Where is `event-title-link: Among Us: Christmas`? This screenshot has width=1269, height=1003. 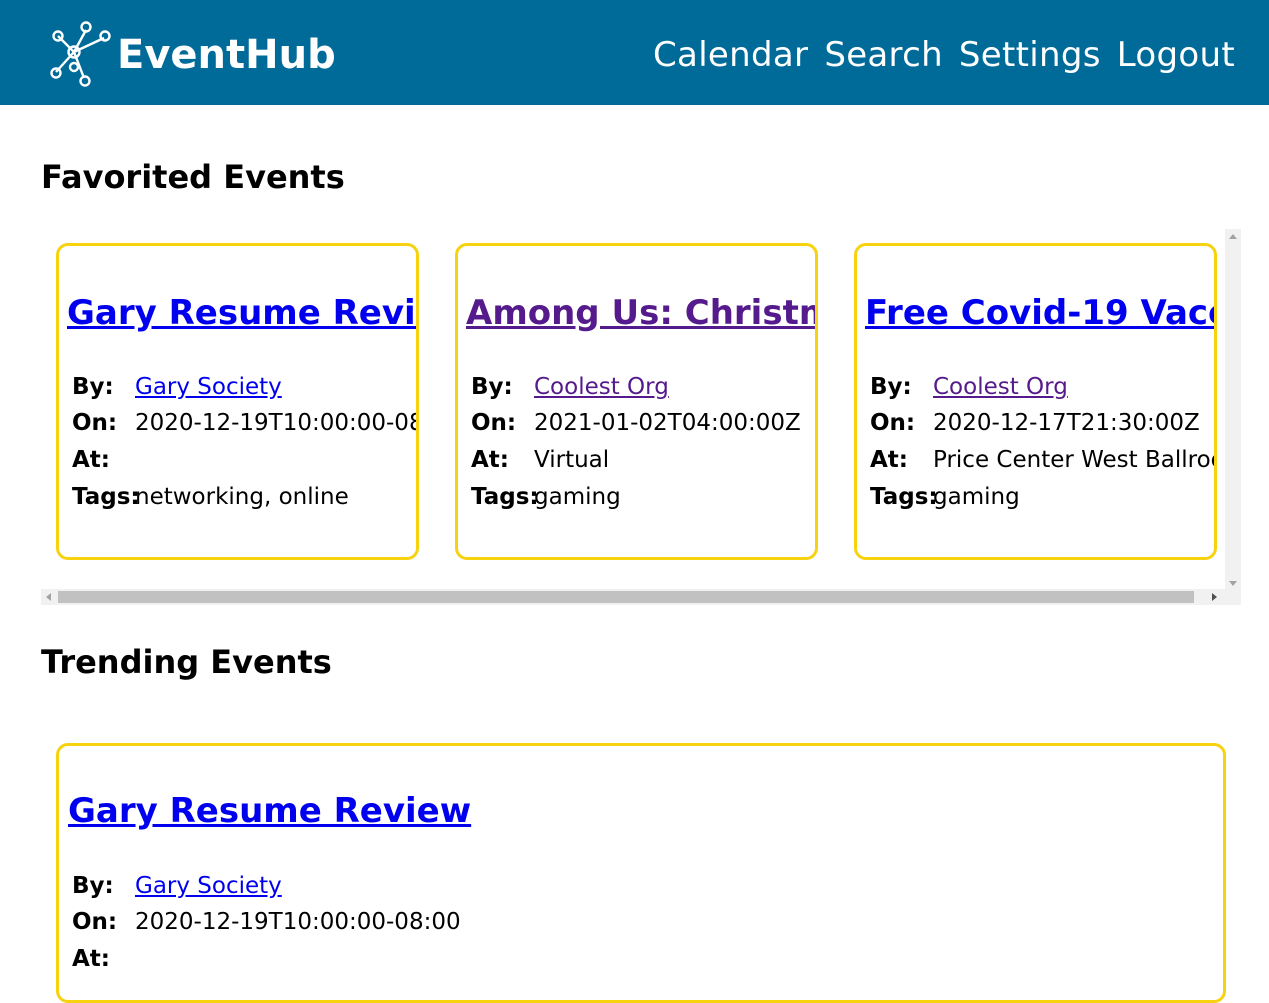 event-title-link: Among Us: Christmas is located at coordinates (640, 313).